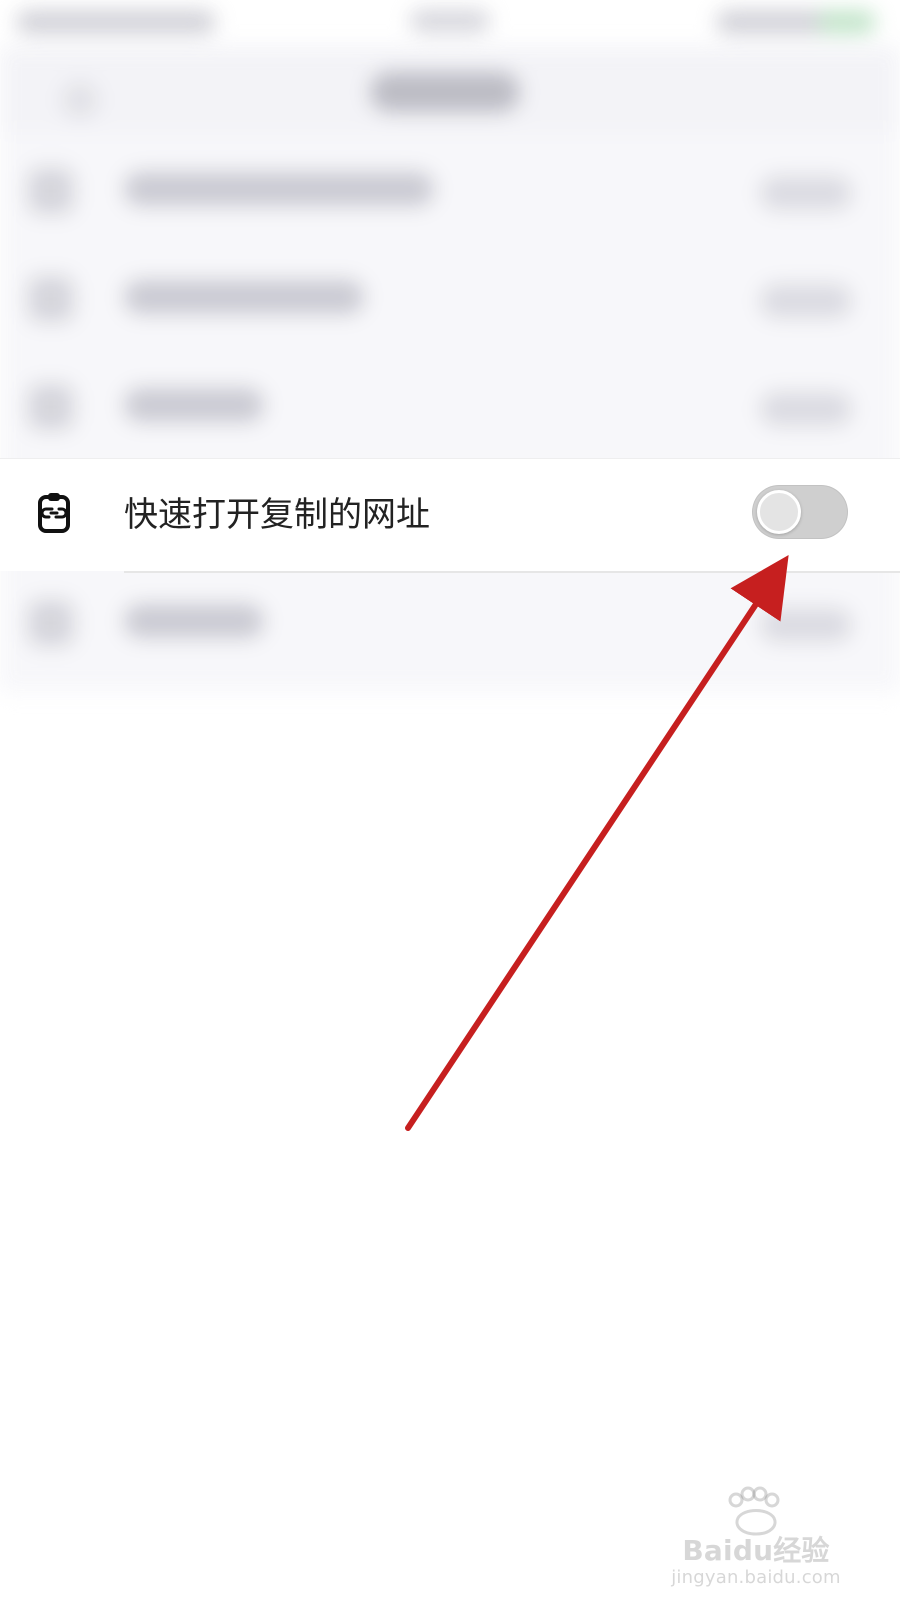  What do you see at coordinates (796, 22) in the screenshot?
I see `status-right-placeholder` at bounding box center [796, 22].